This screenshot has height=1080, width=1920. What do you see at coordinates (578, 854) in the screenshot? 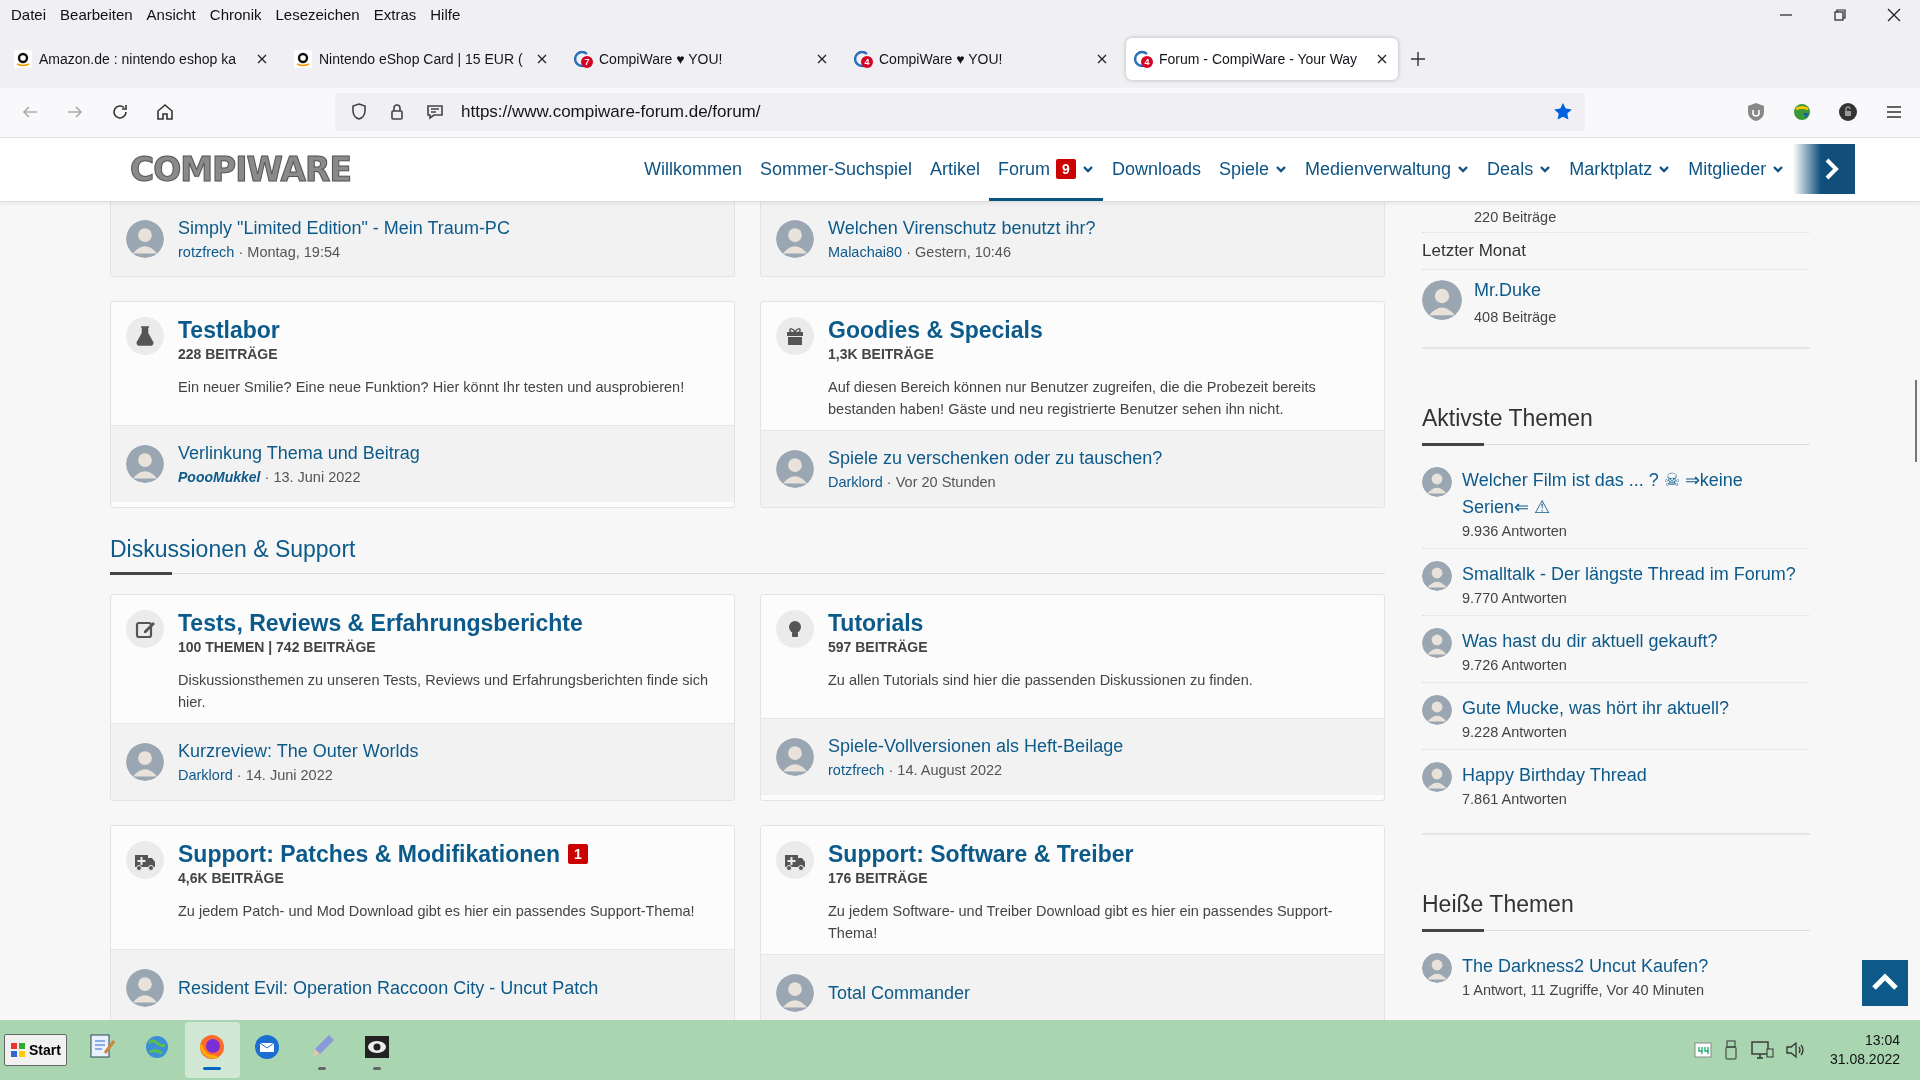
I see `count-badge: 1` at bounding box center [578, 854].